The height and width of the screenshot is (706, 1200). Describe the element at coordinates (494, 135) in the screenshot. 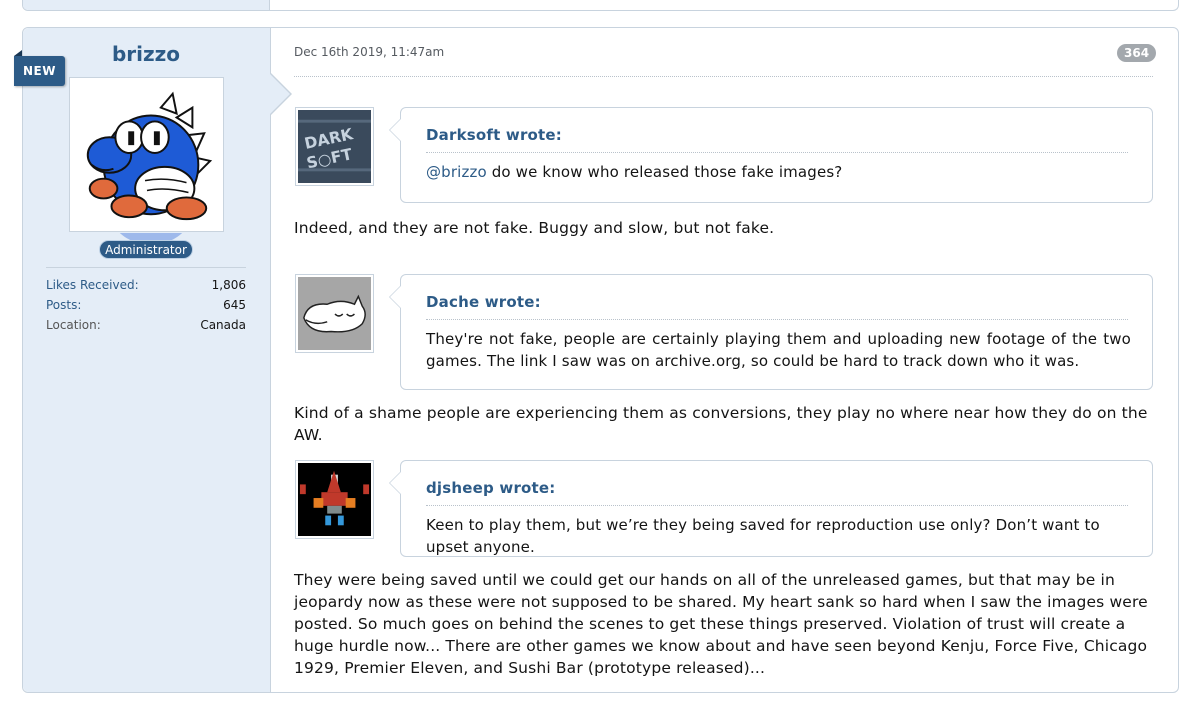

I see `quote-author-darksoft: Darksoft wrote:` at that location.